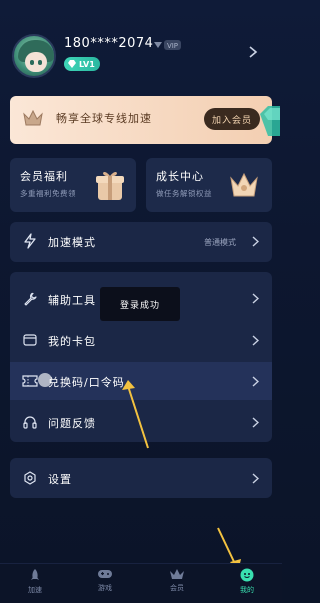  What do you see at coordinates (105, 580) in the screenshot?
I see `nav-tab-games: 游戏` at bounding box center [105, 580].